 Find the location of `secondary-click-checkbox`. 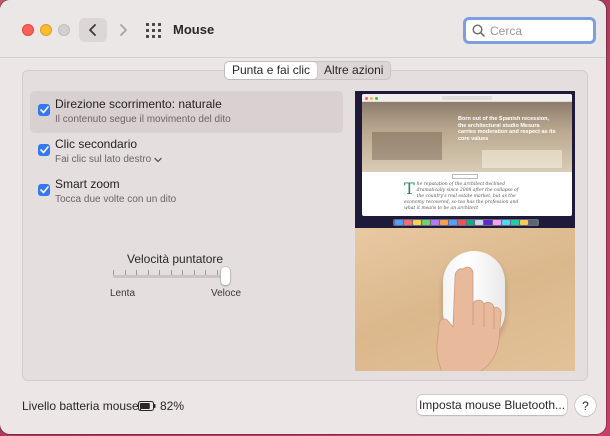

secondary-click-checkbox is located at coordinates (44, 150).